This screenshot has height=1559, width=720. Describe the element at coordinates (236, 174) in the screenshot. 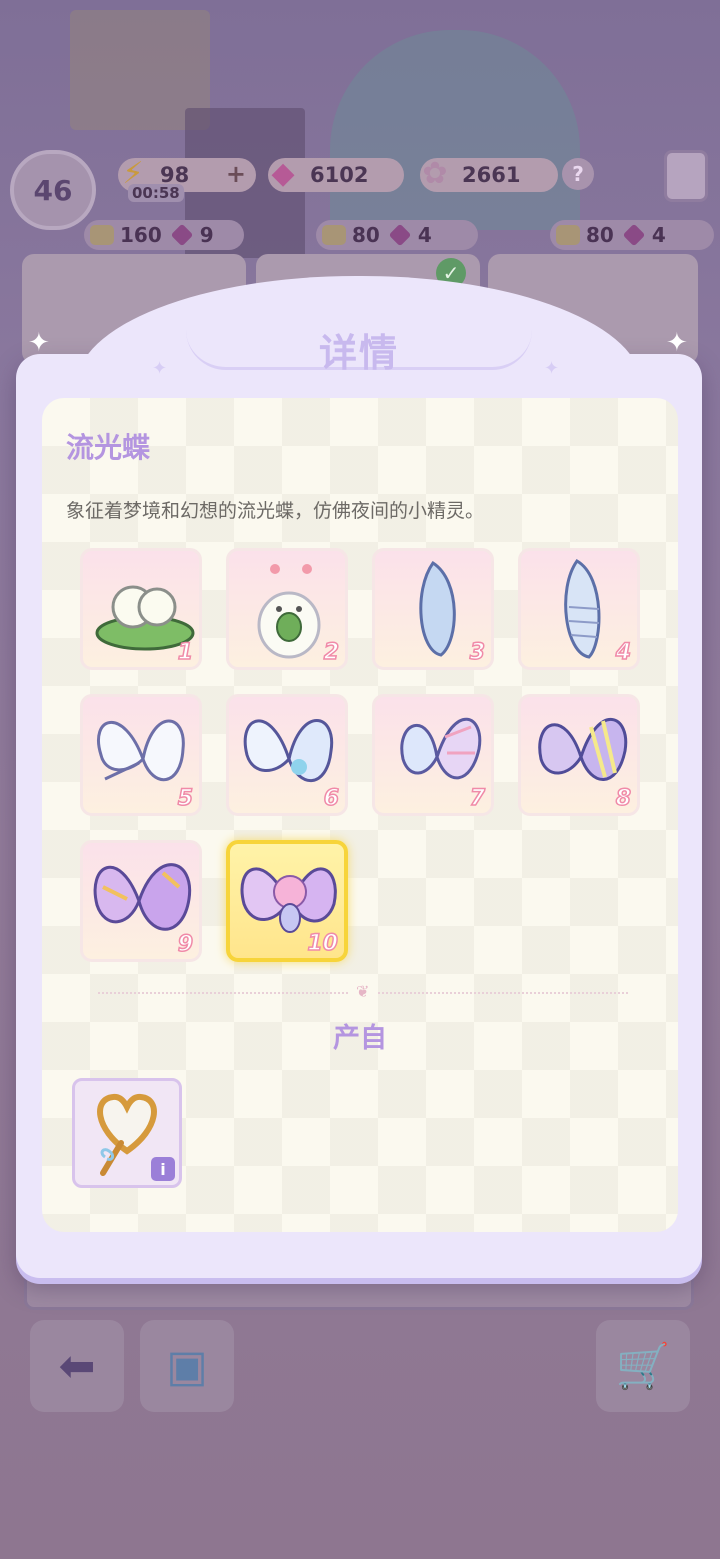

I see `add-energy-button: +` at that location.